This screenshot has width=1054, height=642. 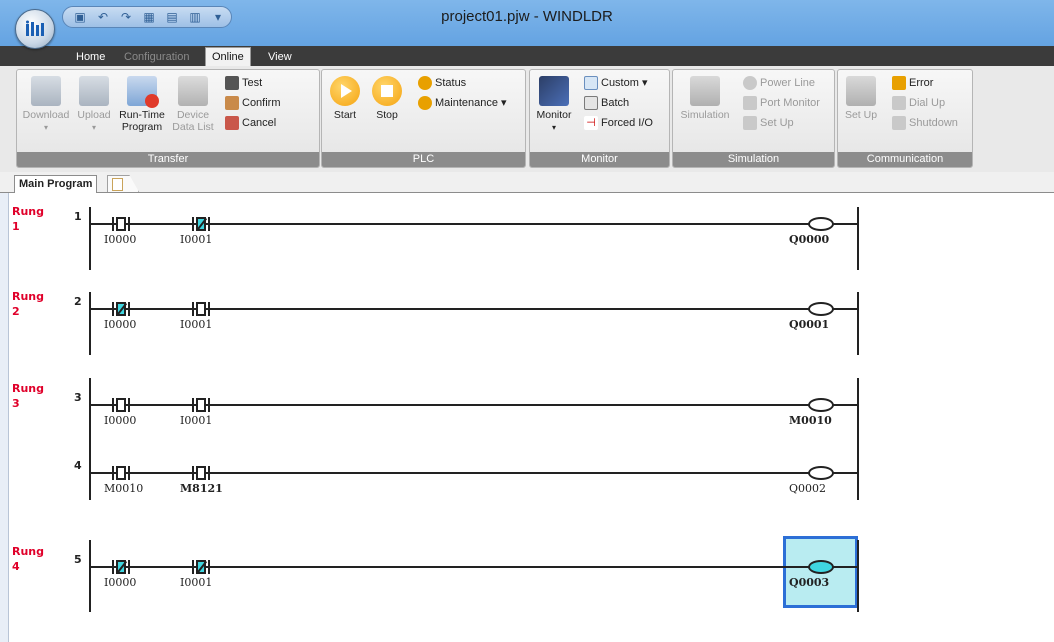 I want to click on batch-list-icon, so click(x=591, y=103).